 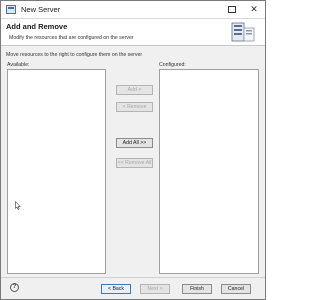 I want to click on remove-button: < Remove, so click(x=134, y=107).